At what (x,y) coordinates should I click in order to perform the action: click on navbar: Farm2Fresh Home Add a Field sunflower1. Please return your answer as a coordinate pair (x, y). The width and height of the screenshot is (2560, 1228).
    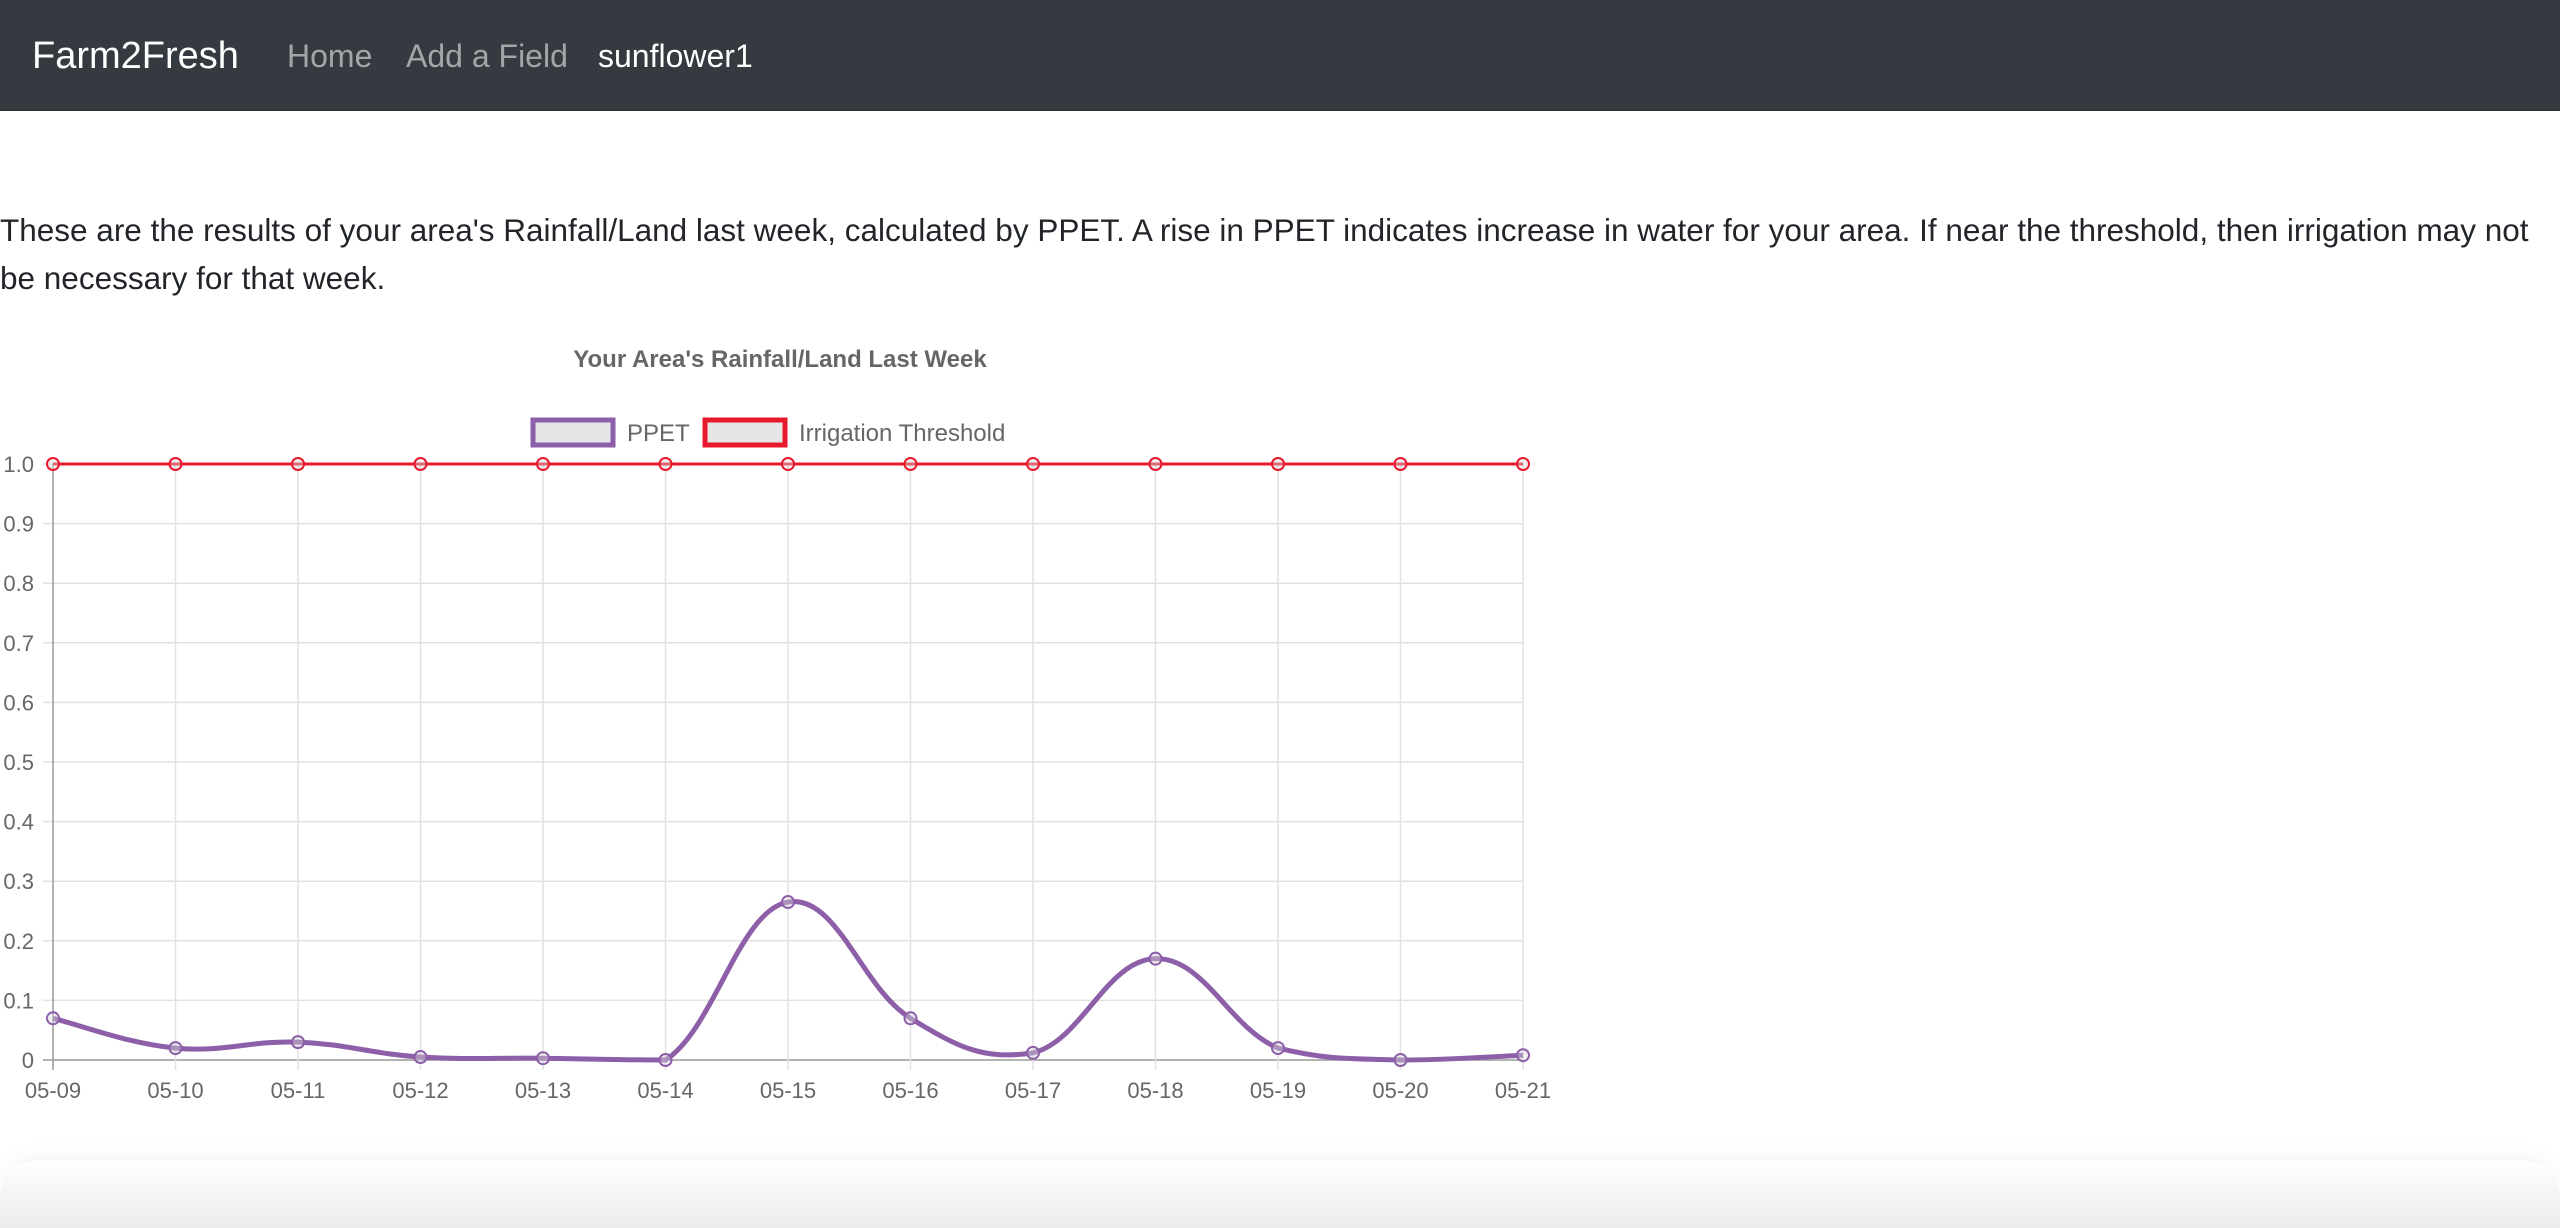
    Looking at the image, I should click on (1280, 55).